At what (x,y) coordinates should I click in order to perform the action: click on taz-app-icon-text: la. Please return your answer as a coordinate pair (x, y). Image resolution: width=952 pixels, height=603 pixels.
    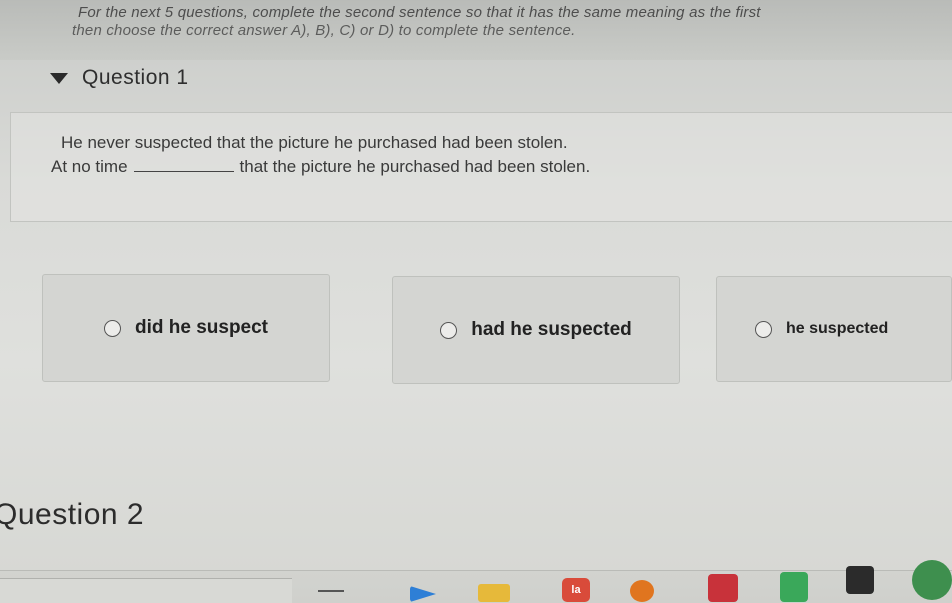
    Looking at the image, I should click on (576, 590).